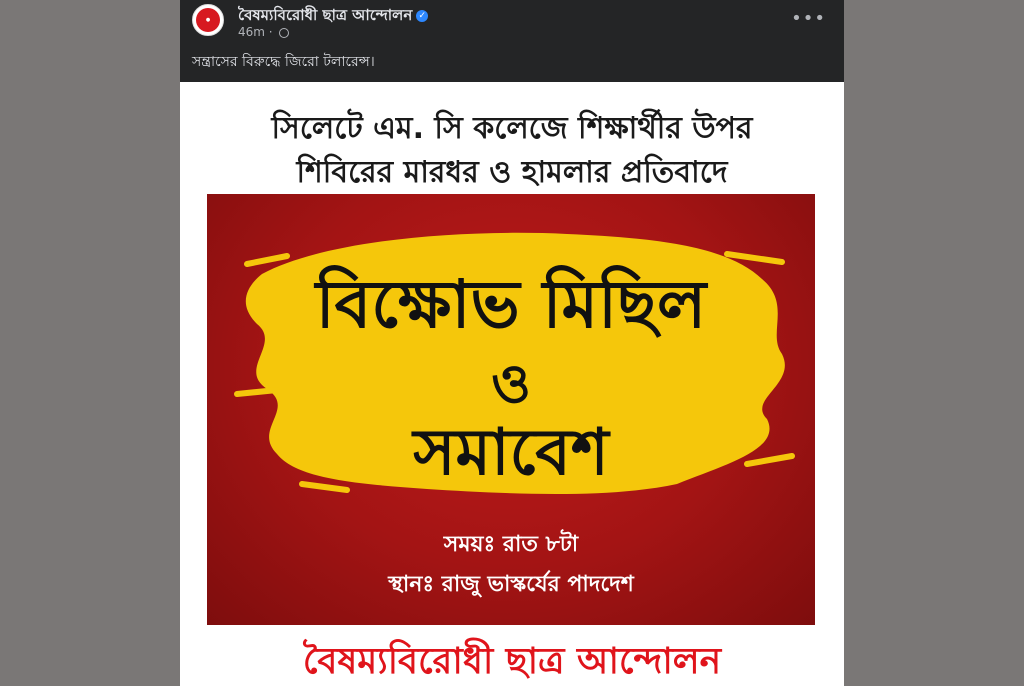  Describe the element at coordinates (511, 584) in the screenshot. I see `event-place: স্থানঃ রাজু ভাস্কর্যের পাদদেশ` at that location.